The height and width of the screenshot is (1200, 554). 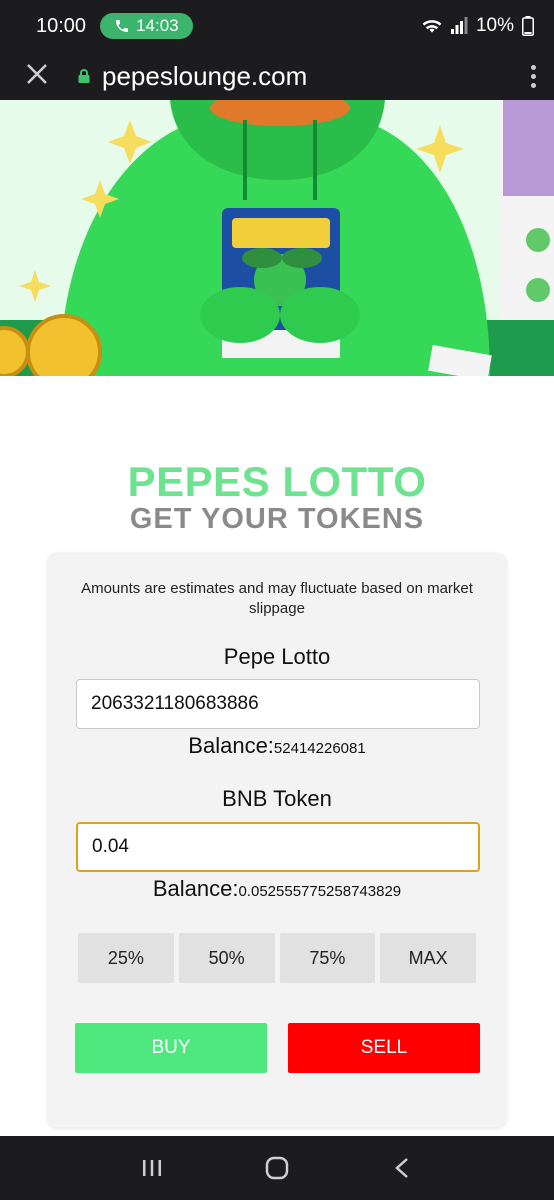 What do you see at coordinates (41, 76) in the screenshot?
I see `close-icon` at bounding box center [41, 76].